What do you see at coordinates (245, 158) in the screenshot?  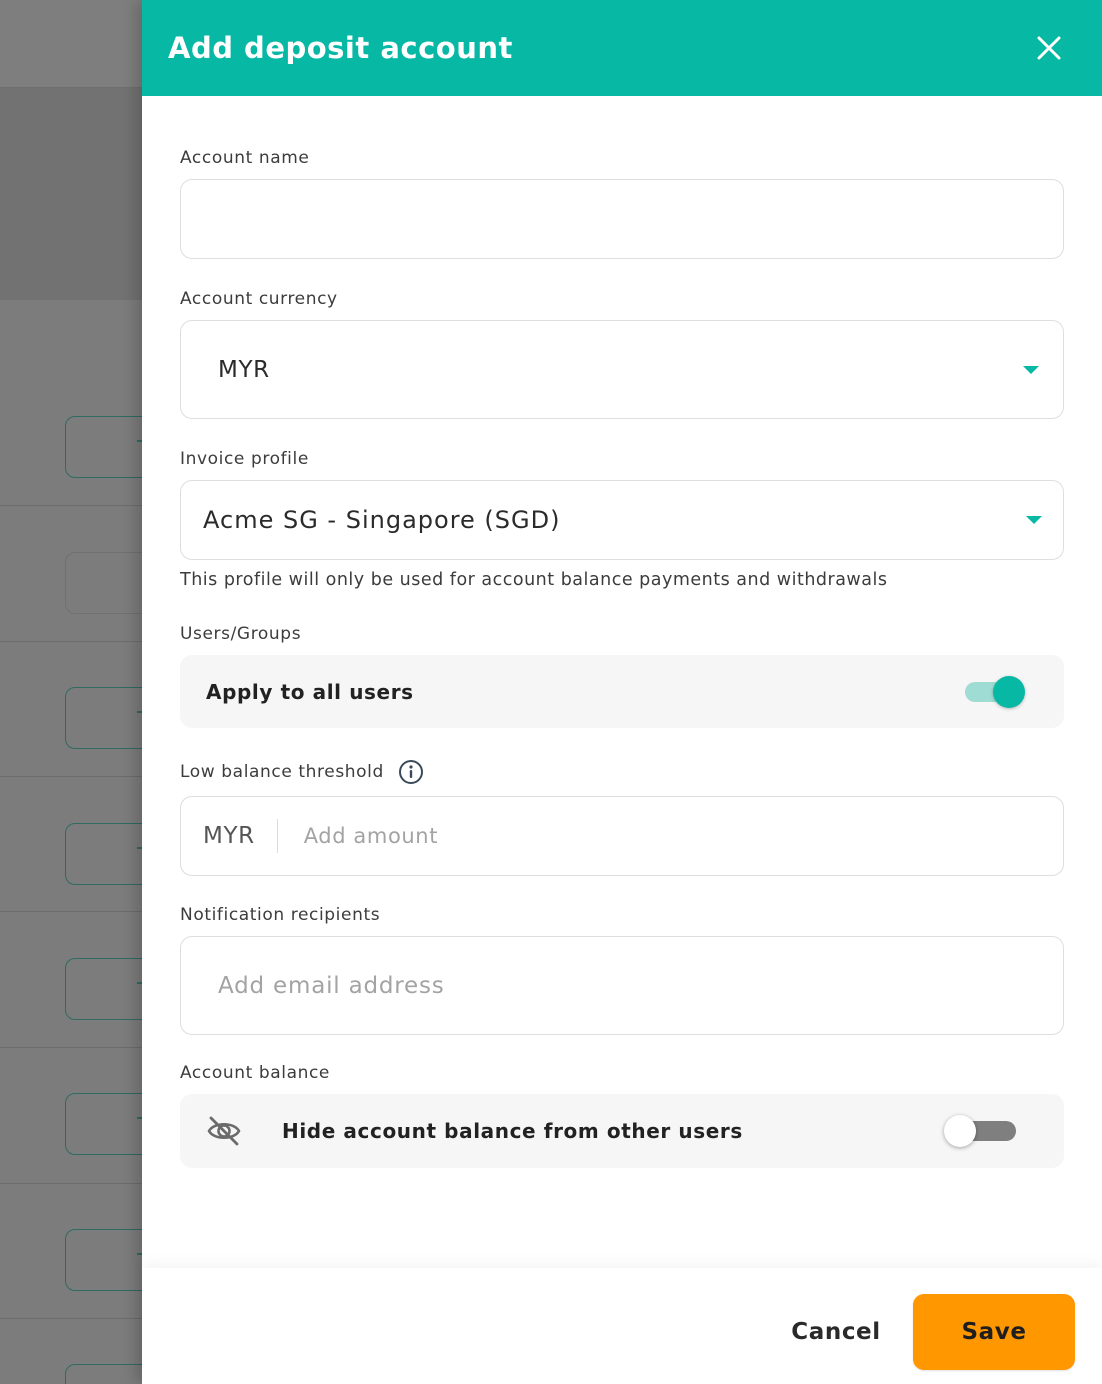 I see `account-name-label: Account name` at bounding box center [245, 158].